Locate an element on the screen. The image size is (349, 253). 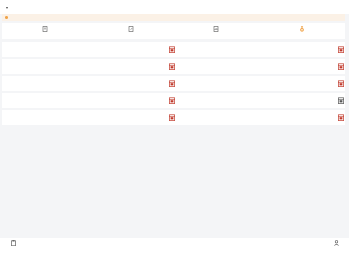
medal-icon is located at coordinates (302, 28).